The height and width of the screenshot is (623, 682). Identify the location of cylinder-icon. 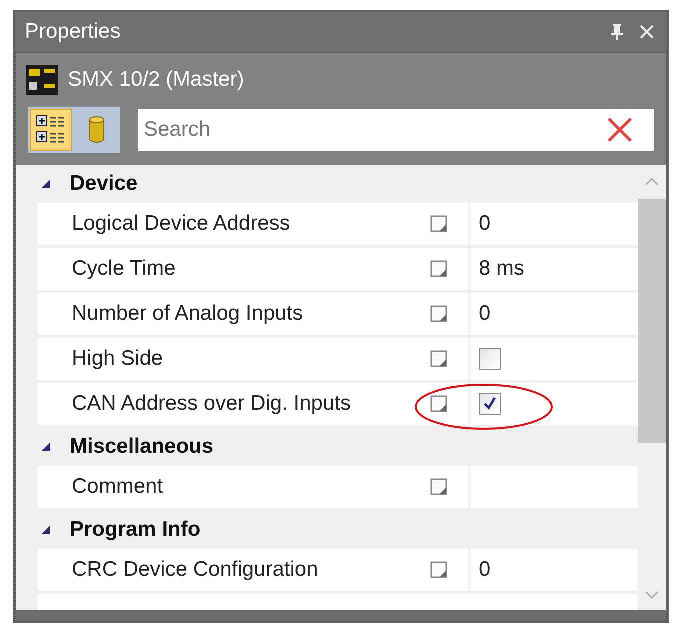
(97, 130).